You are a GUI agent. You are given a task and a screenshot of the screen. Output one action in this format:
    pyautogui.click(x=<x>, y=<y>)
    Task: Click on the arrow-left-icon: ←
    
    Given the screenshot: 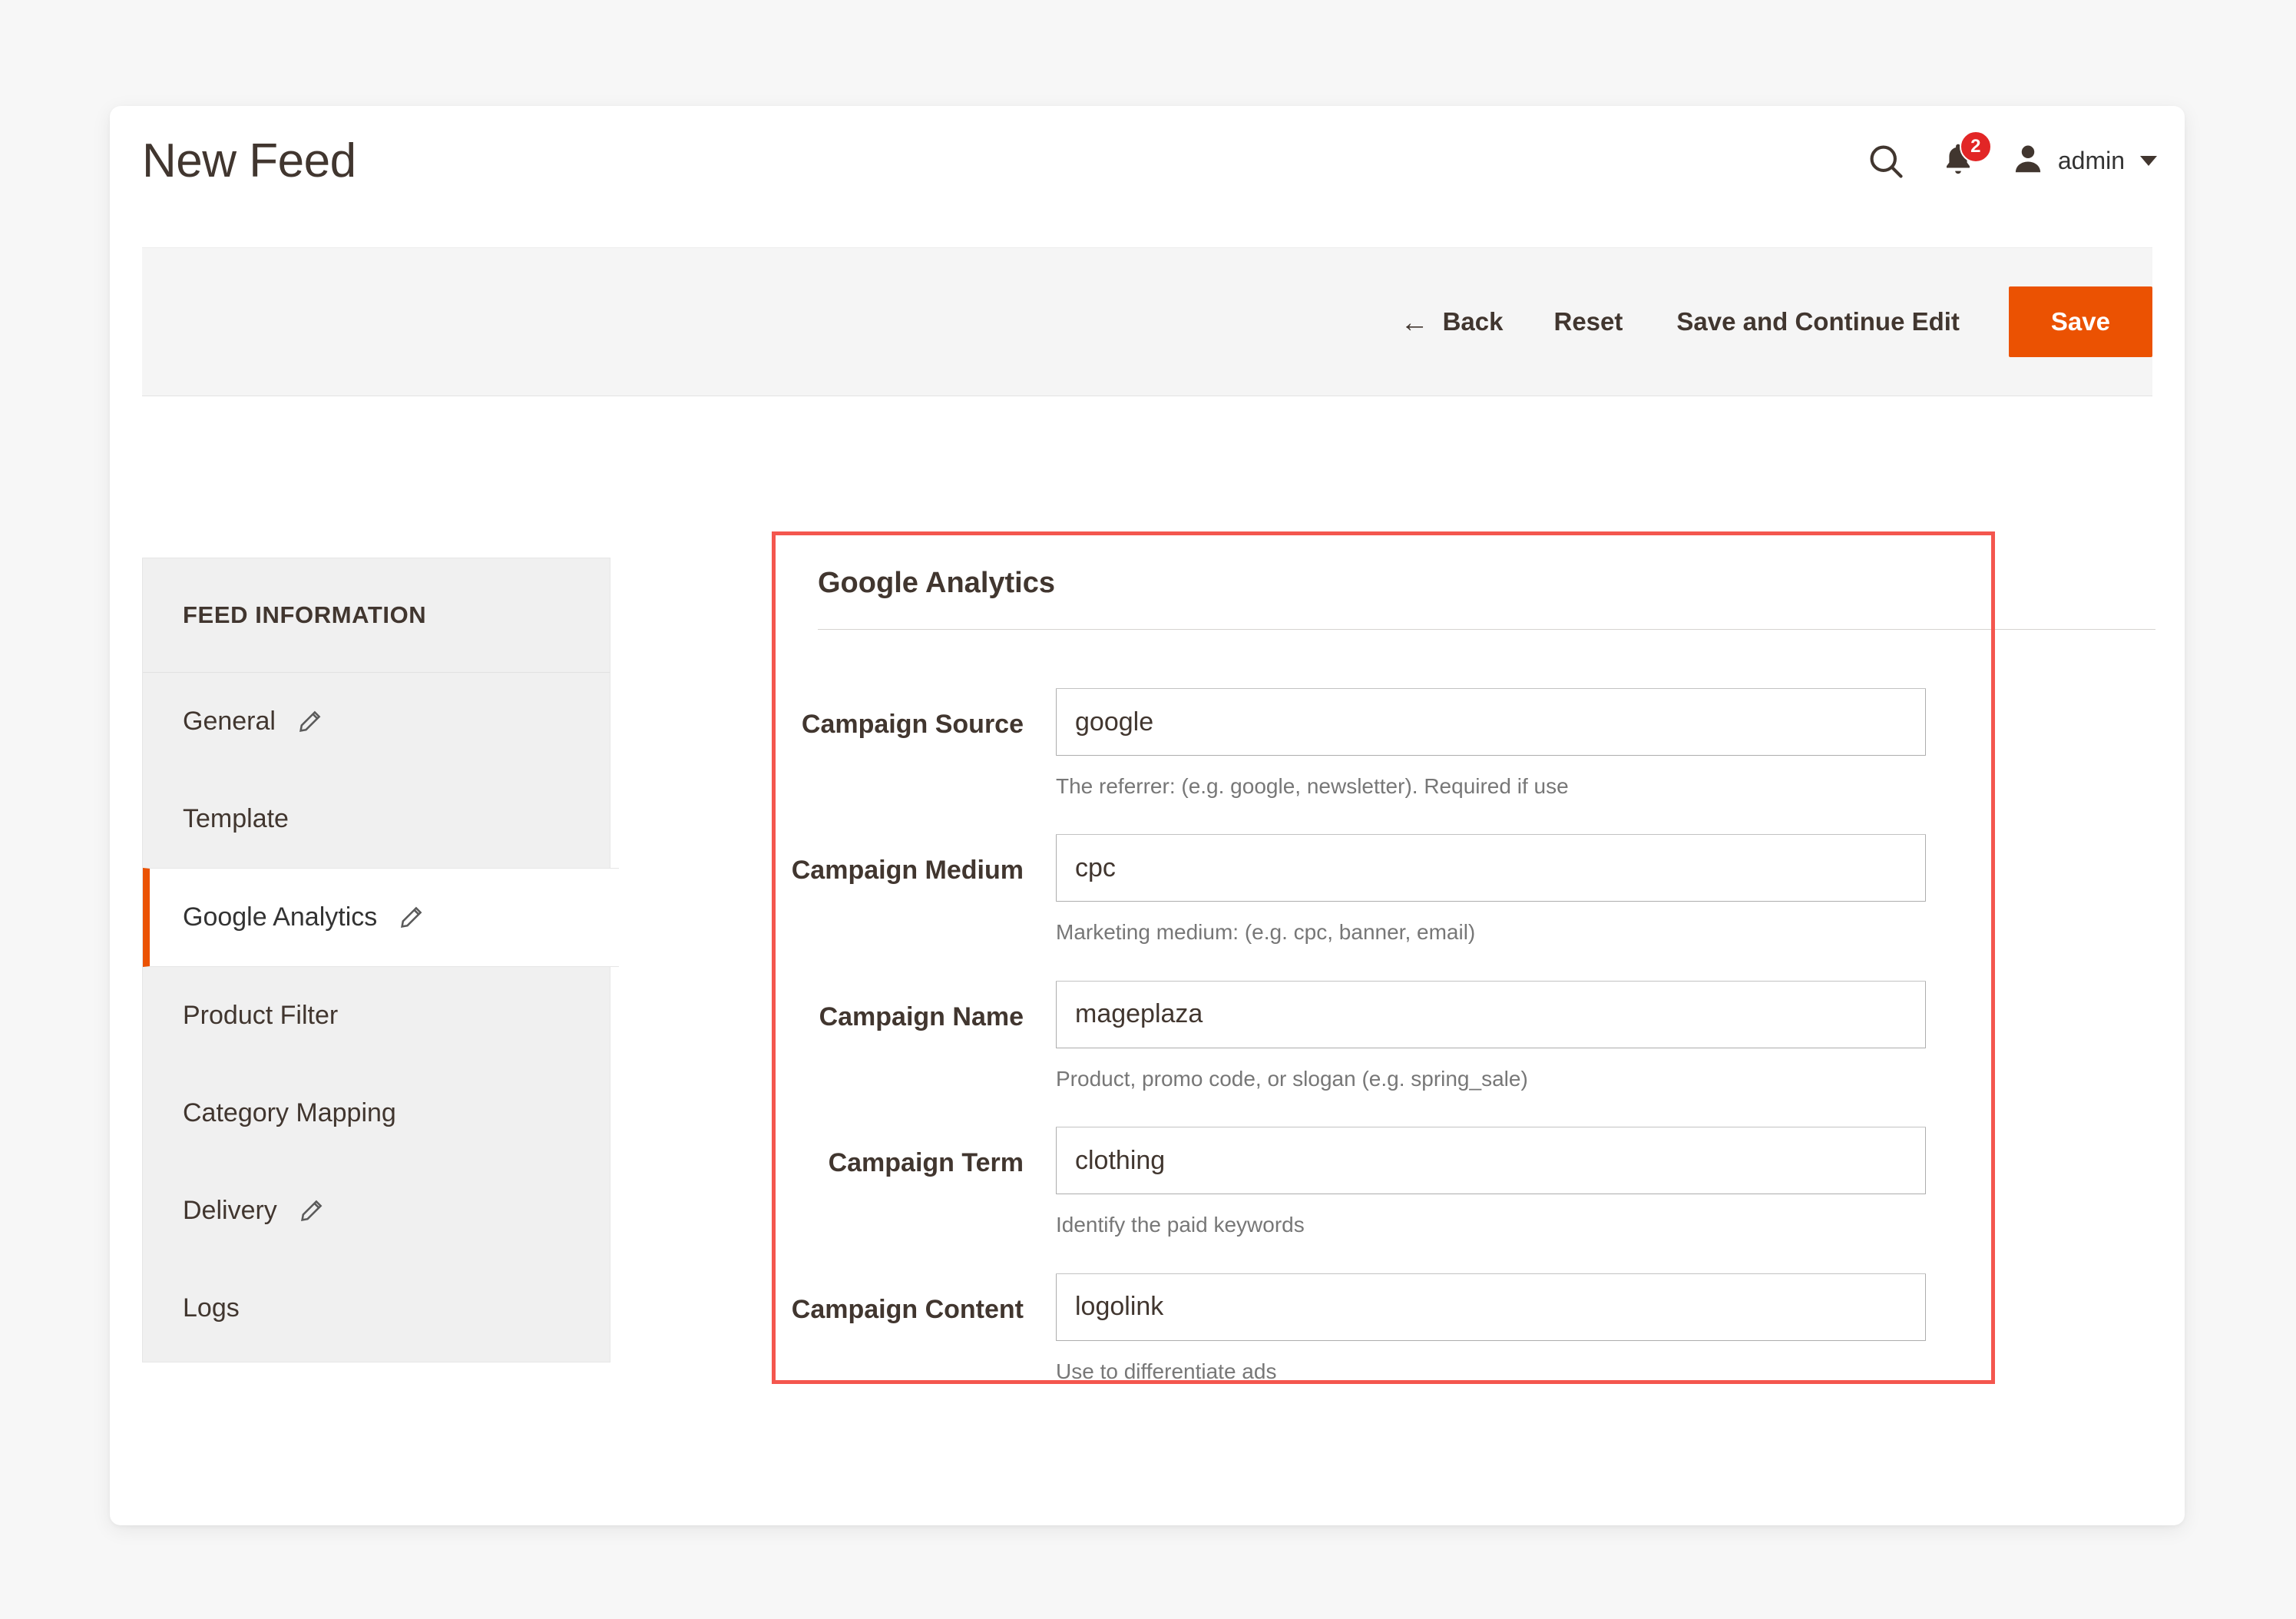 What is the action you would take?
    pyautogui.click(x=1414, y=322)
    